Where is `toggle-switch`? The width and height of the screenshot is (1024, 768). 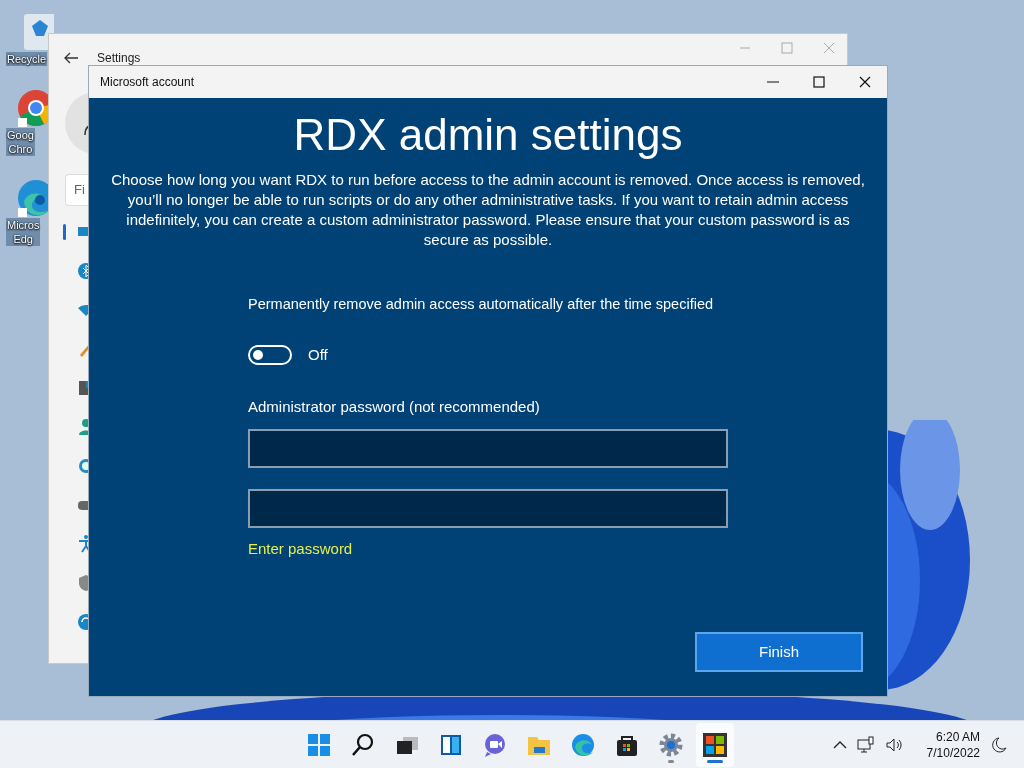
toggle-switch is located at coordinates (270, 355).